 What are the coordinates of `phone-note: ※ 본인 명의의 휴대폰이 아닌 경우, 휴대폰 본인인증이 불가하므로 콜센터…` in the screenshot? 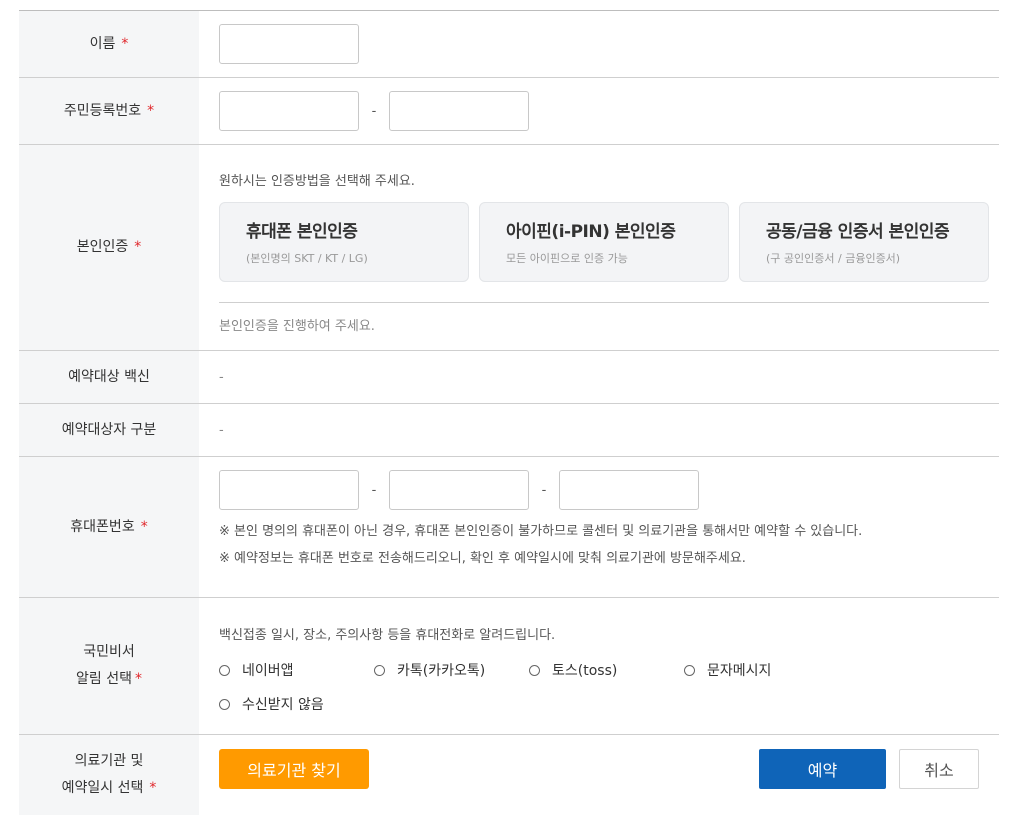 It's located at (541, 531).